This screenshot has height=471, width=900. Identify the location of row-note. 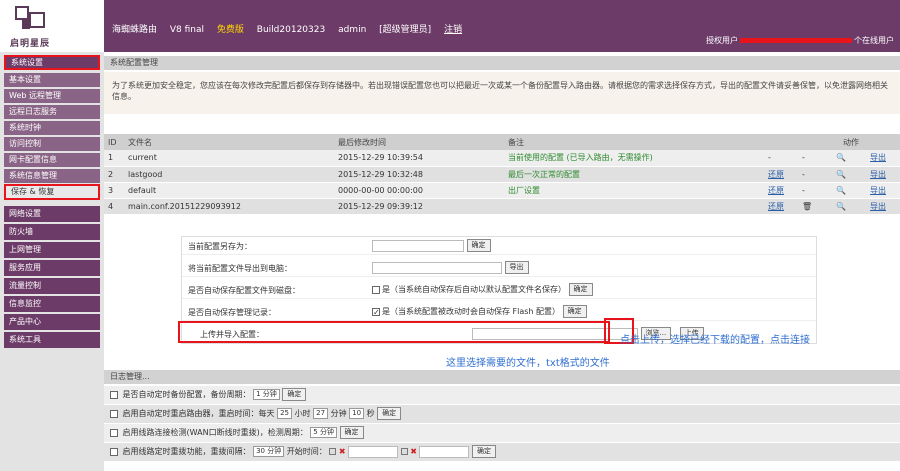
(634, 206).